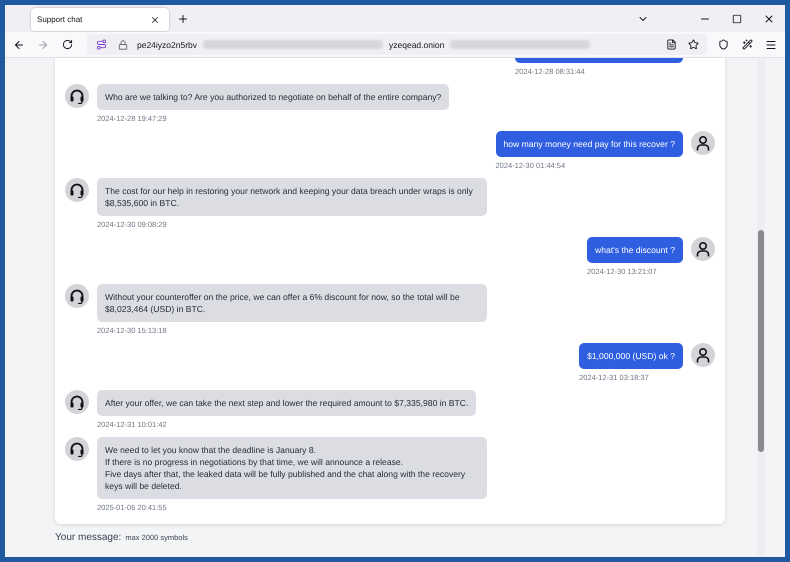 The height and width of the screenshot is (562, 790). I want to click on message-bubble: Who are we talking to? Are you authorized to negotiate on behalf of the entire company?, so click(273, 97).